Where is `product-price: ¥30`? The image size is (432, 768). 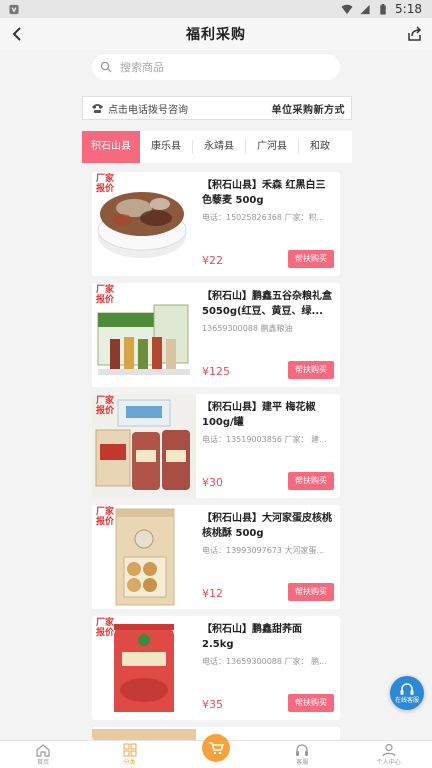 product-price: ¥30 is located at coordinates (212, 482).